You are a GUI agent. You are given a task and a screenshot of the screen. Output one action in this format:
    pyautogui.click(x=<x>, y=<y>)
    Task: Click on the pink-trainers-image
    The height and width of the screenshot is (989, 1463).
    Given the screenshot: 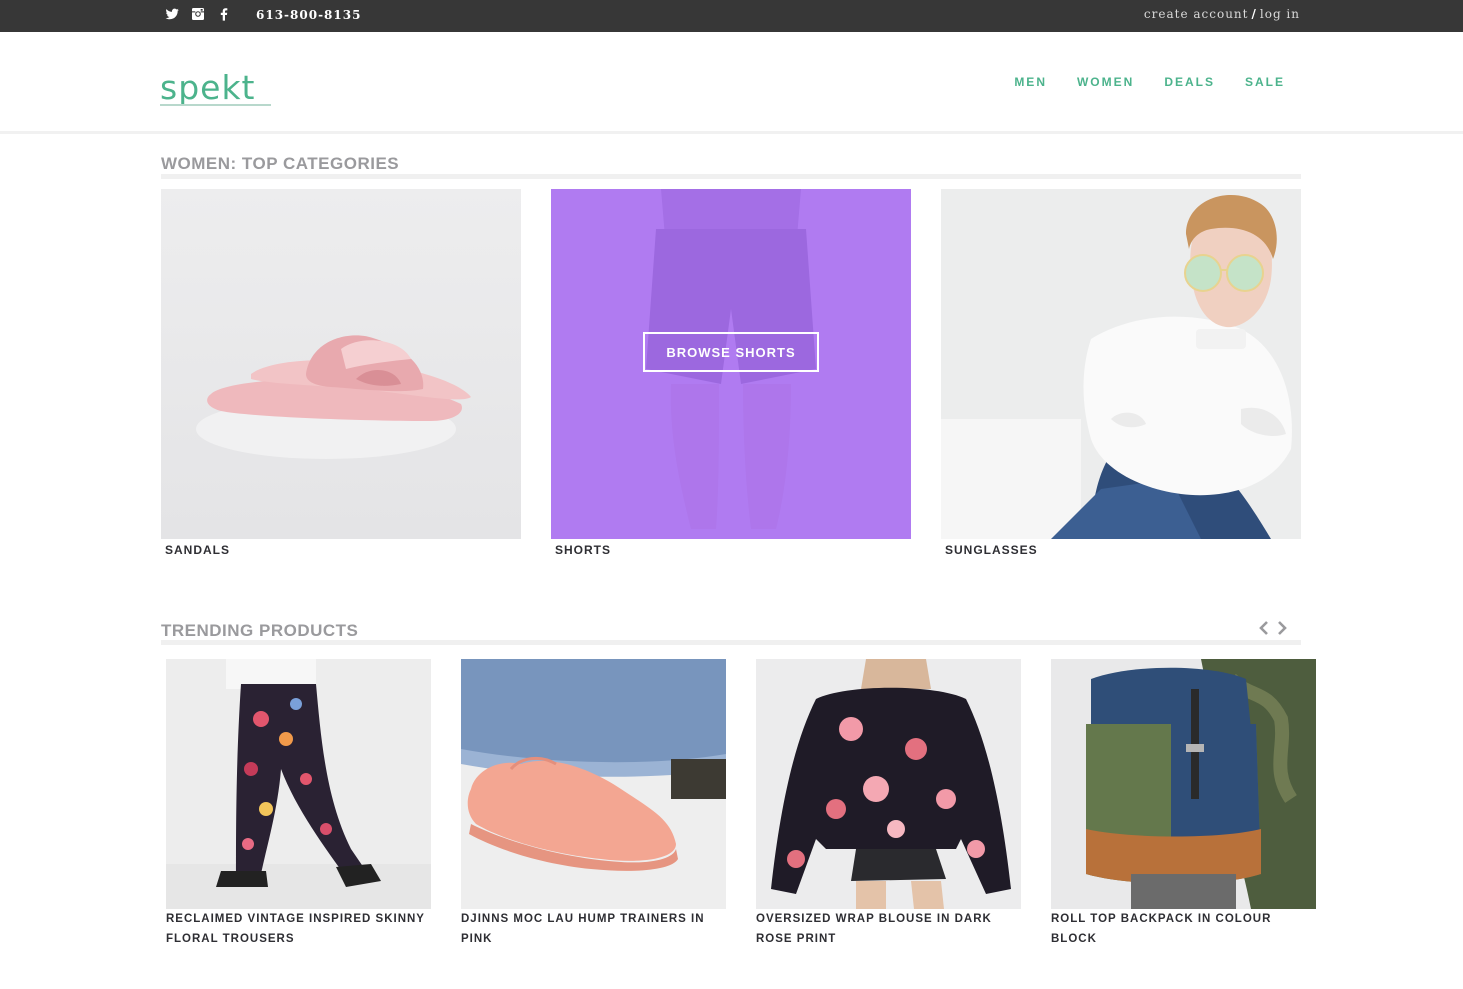 What is the action you would take?
    pyautogui.click(x=593, y=784)
    